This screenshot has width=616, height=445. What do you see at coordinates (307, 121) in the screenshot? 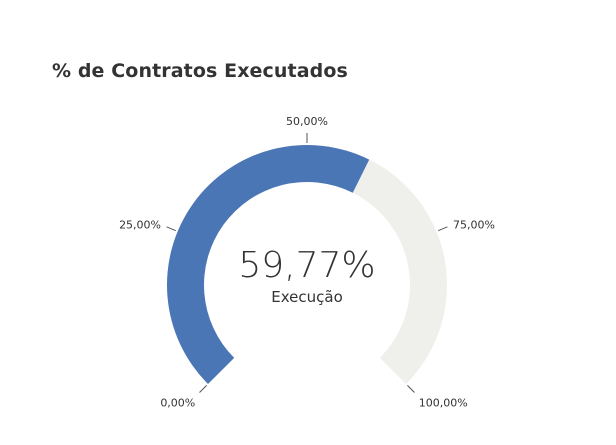
I see `gauge-tick-label: 50,00%` at bounding box center [307, 121].